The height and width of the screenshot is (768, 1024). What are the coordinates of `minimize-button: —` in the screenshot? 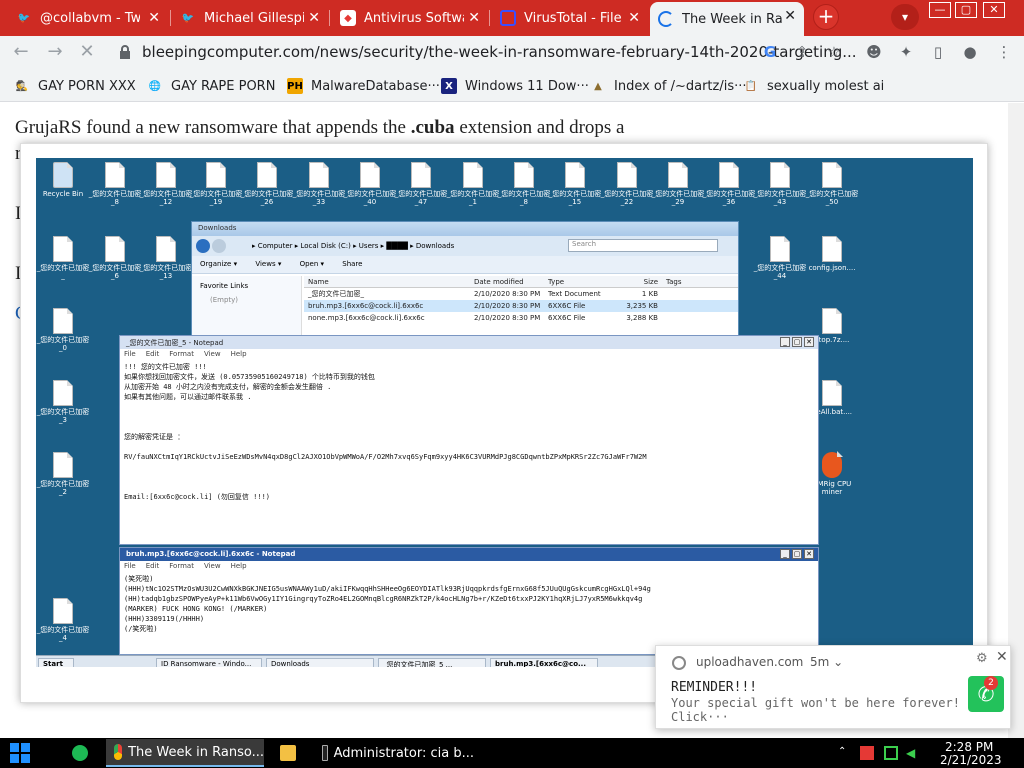 It's located at (940, 10).